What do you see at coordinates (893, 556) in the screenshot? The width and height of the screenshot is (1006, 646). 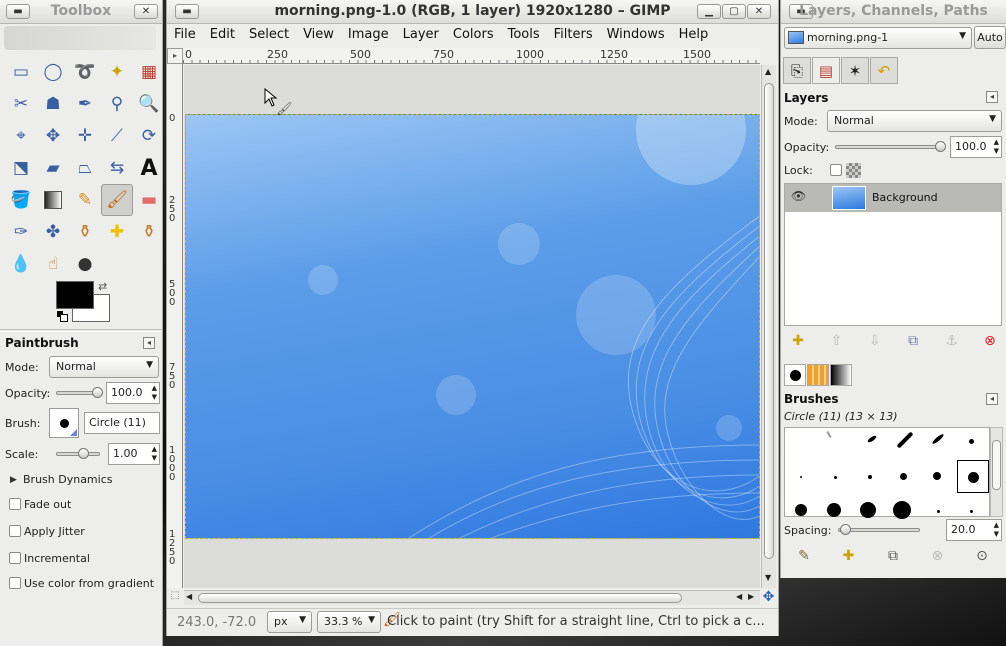 I see `duplicate-brush-icon: ⧉` at bounding box center [893, 556].